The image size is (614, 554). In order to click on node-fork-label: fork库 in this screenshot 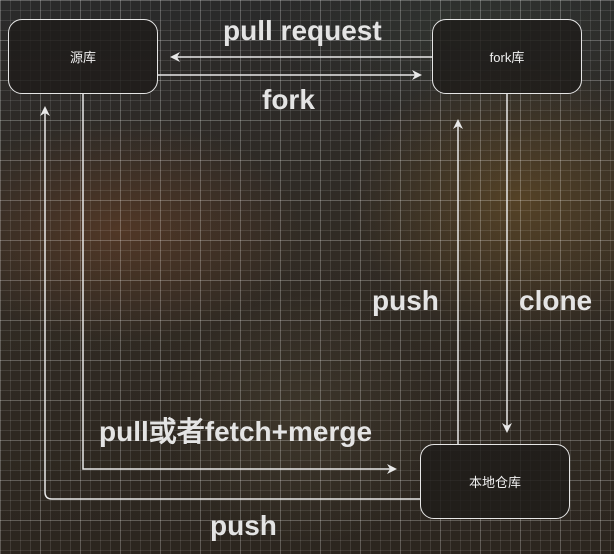, I will do `click(507, 57)`.